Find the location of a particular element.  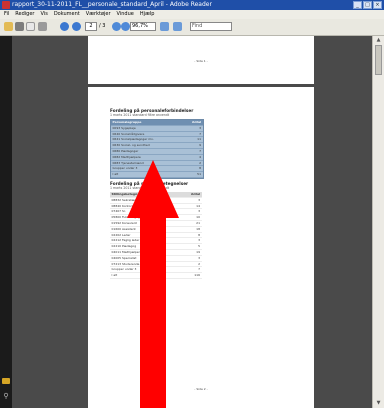

cell-value: 5 is located at coordinates (199, 246).